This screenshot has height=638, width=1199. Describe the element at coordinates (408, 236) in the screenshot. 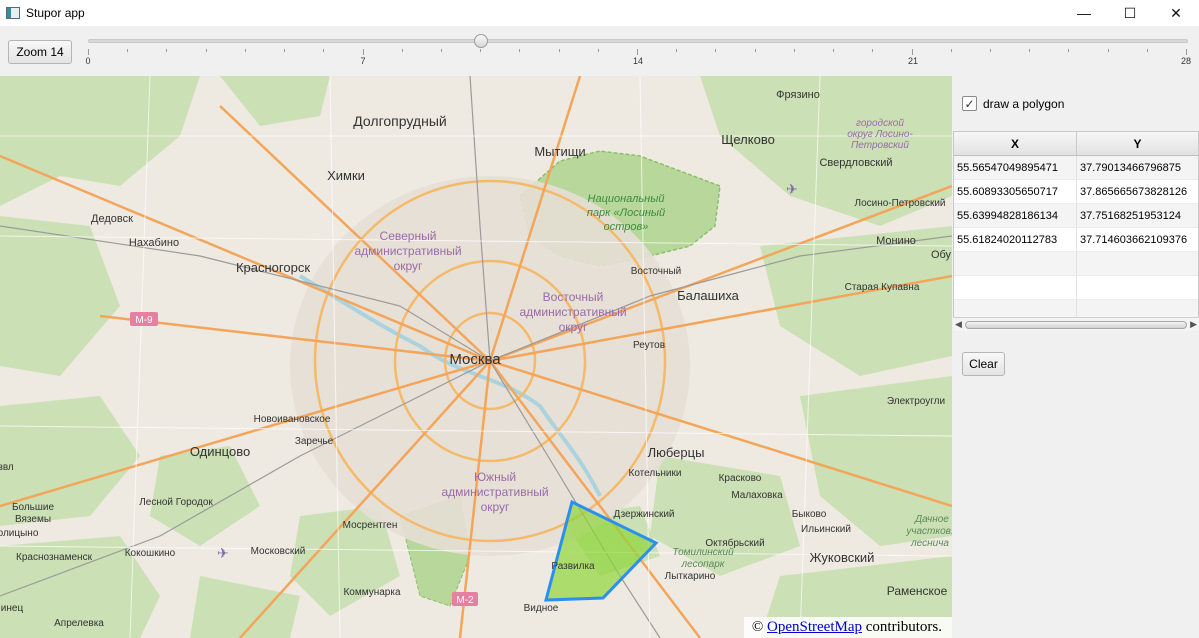

I see `map-label: Северный` at that location.